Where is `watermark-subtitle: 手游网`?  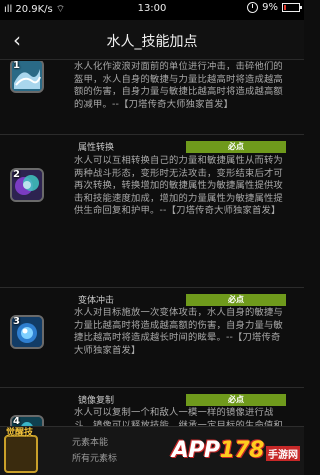
watermark-subtitle: 手游网 is located at coordinates (283, 453).